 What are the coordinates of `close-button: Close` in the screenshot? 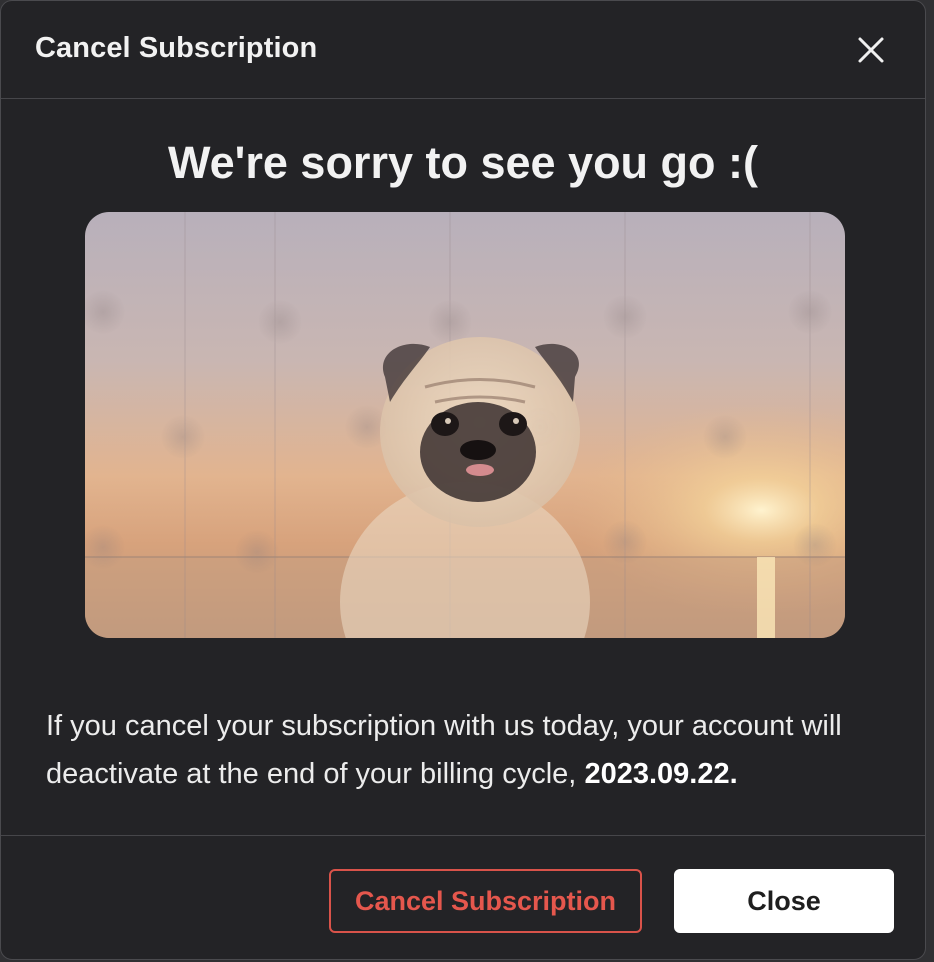 It's located at (784, 901).